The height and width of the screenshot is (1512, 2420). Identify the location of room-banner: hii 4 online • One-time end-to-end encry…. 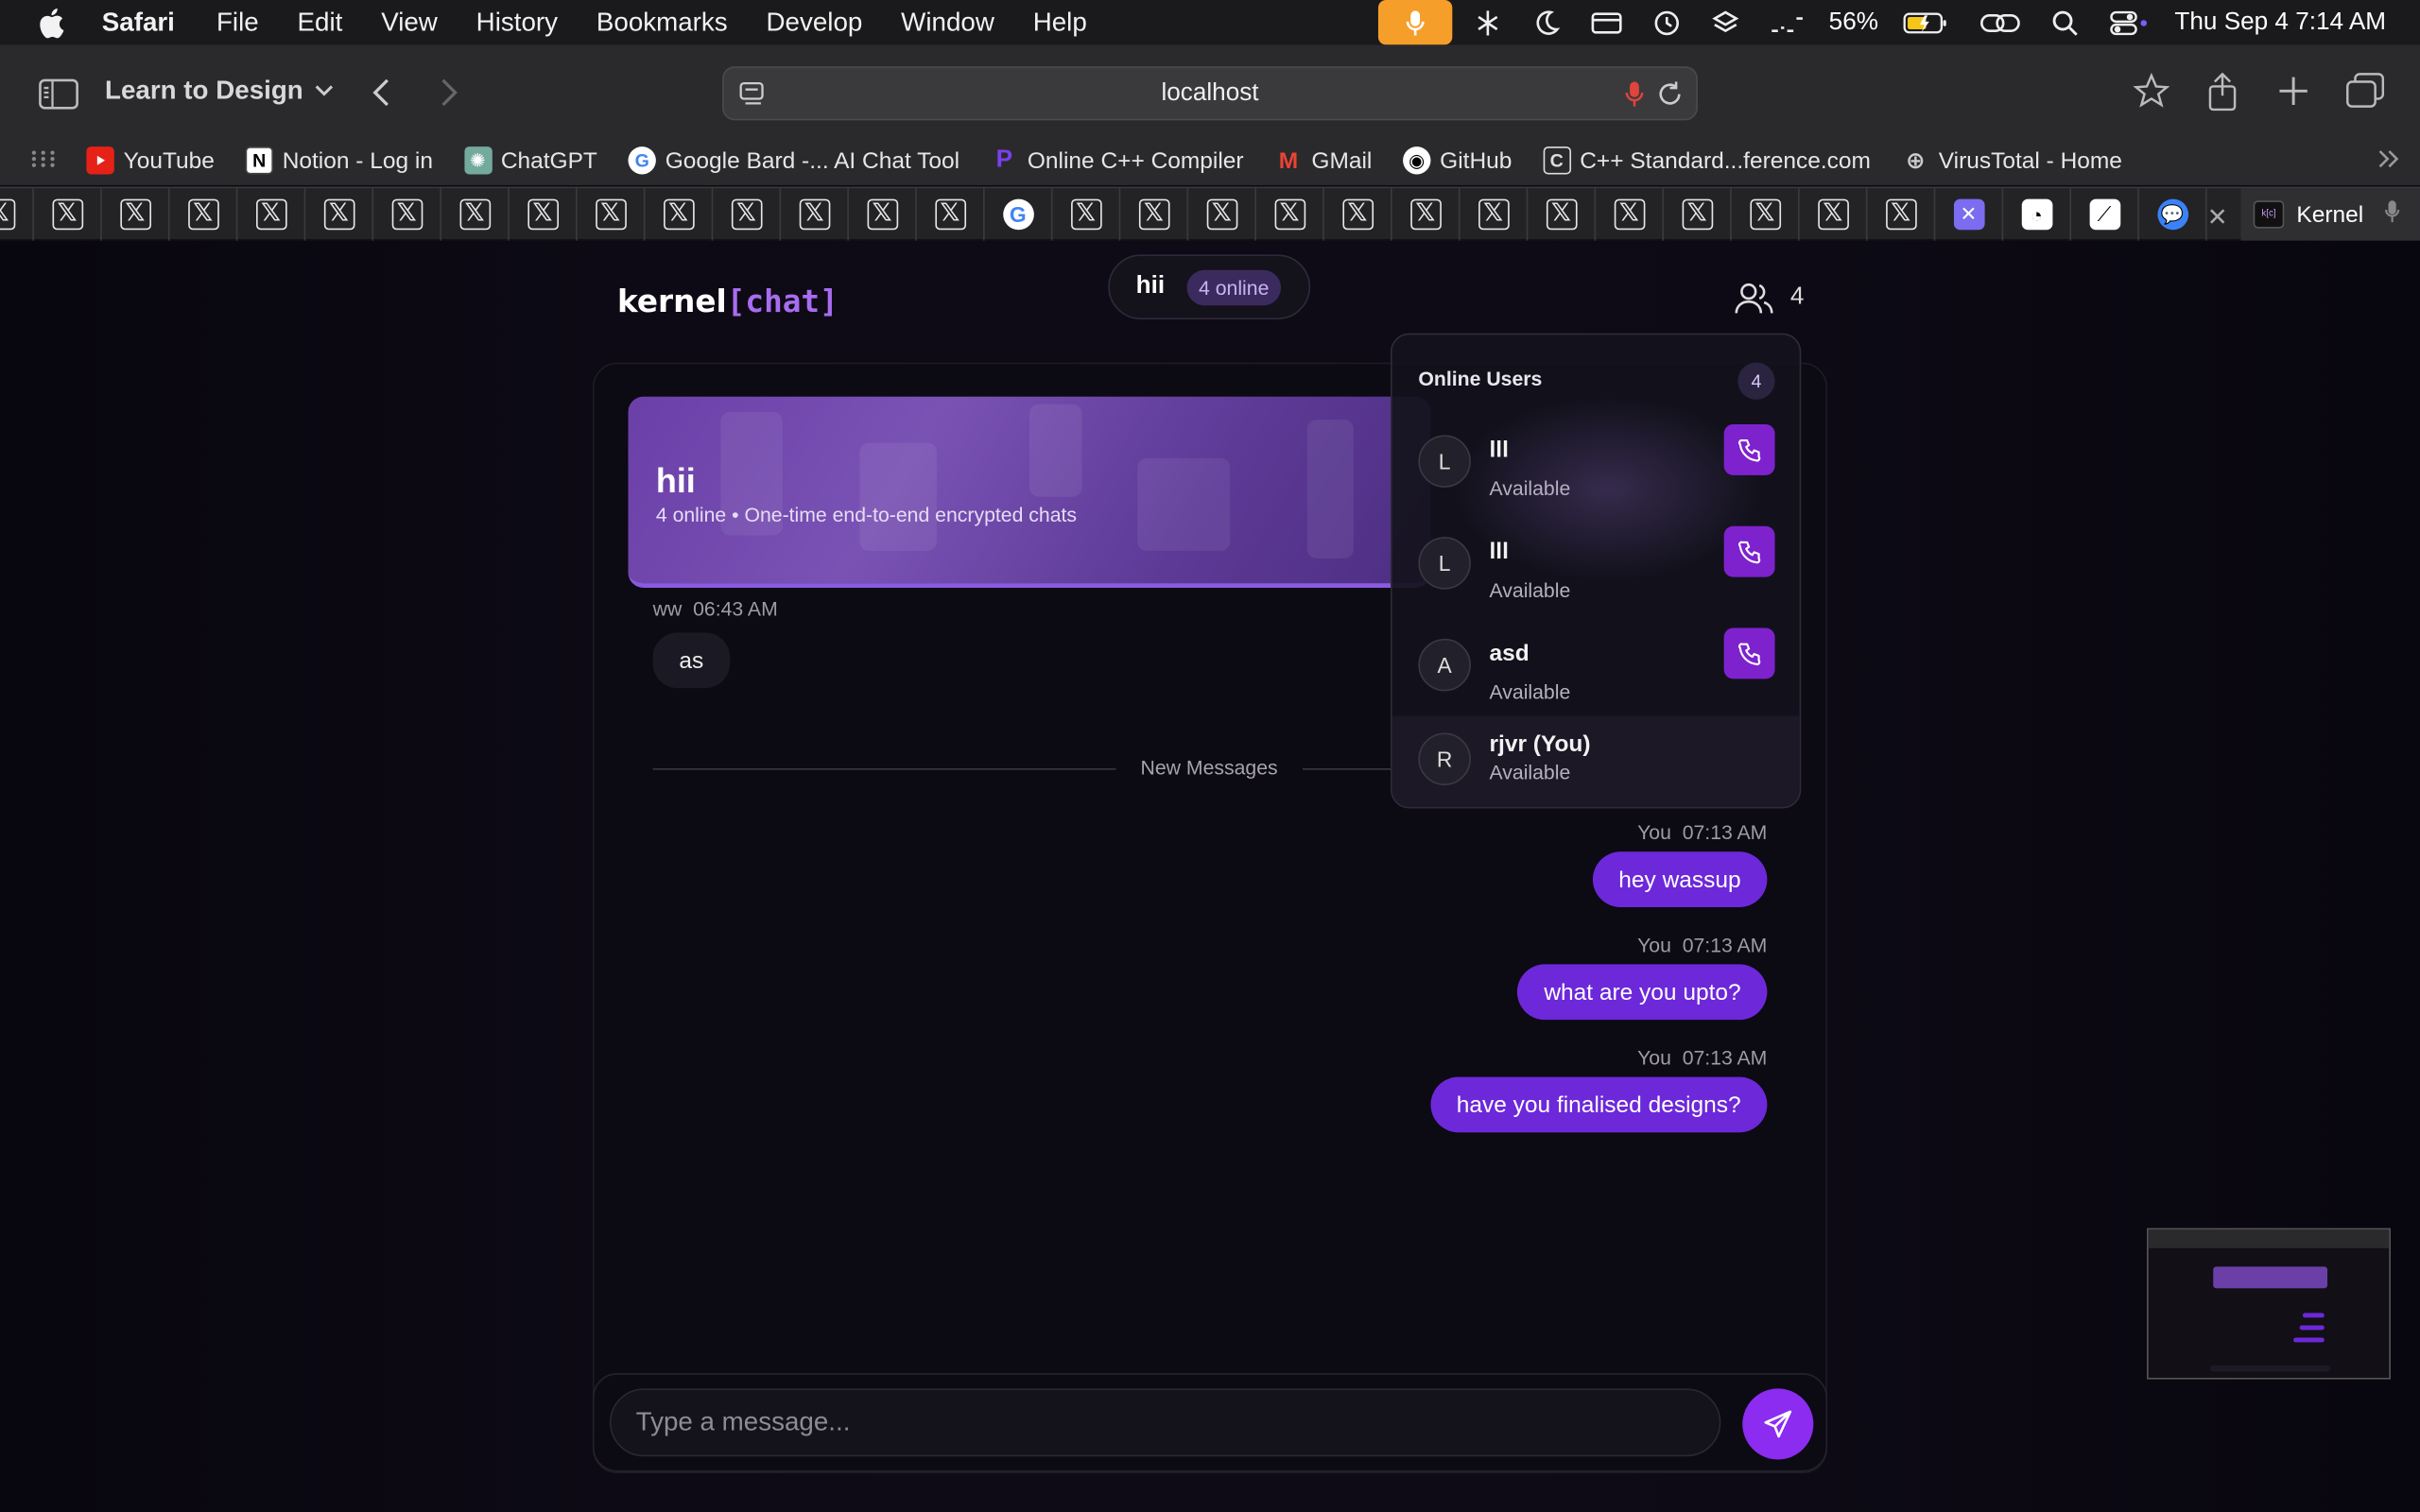
(1029, 492).